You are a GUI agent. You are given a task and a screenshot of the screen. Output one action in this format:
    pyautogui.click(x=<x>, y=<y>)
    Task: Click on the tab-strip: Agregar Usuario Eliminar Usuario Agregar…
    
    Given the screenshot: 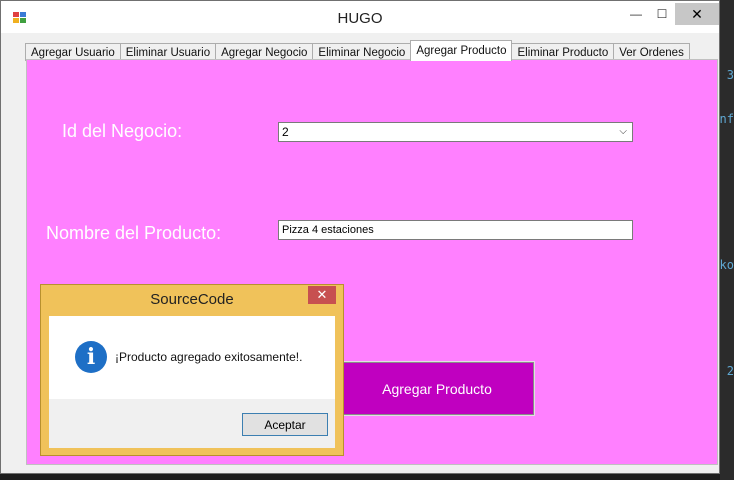 What is the action you would take?
    pyautogui.click(x=357, y=50)
    